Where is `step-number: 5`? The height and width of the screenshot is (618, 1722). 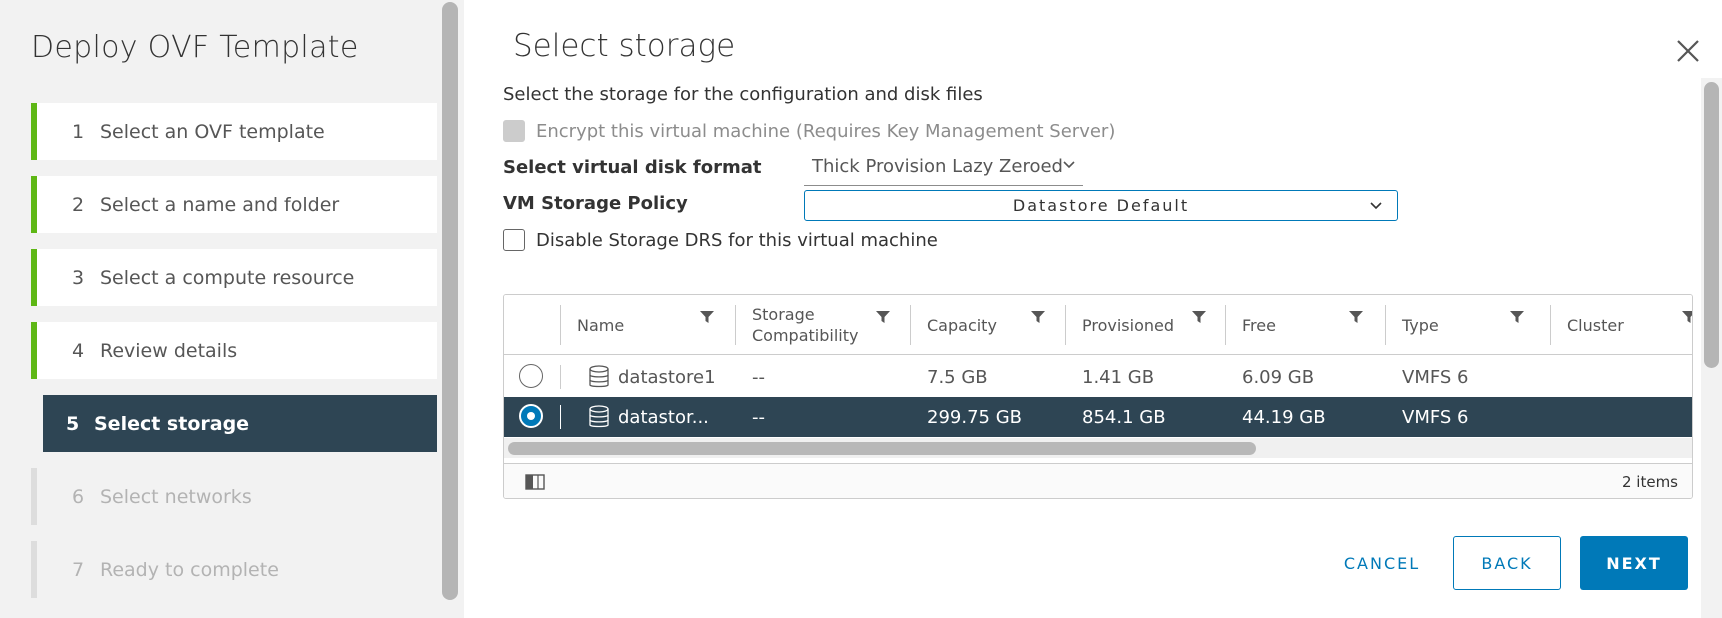 step-number: 5 is located at coordinates (73, 423).